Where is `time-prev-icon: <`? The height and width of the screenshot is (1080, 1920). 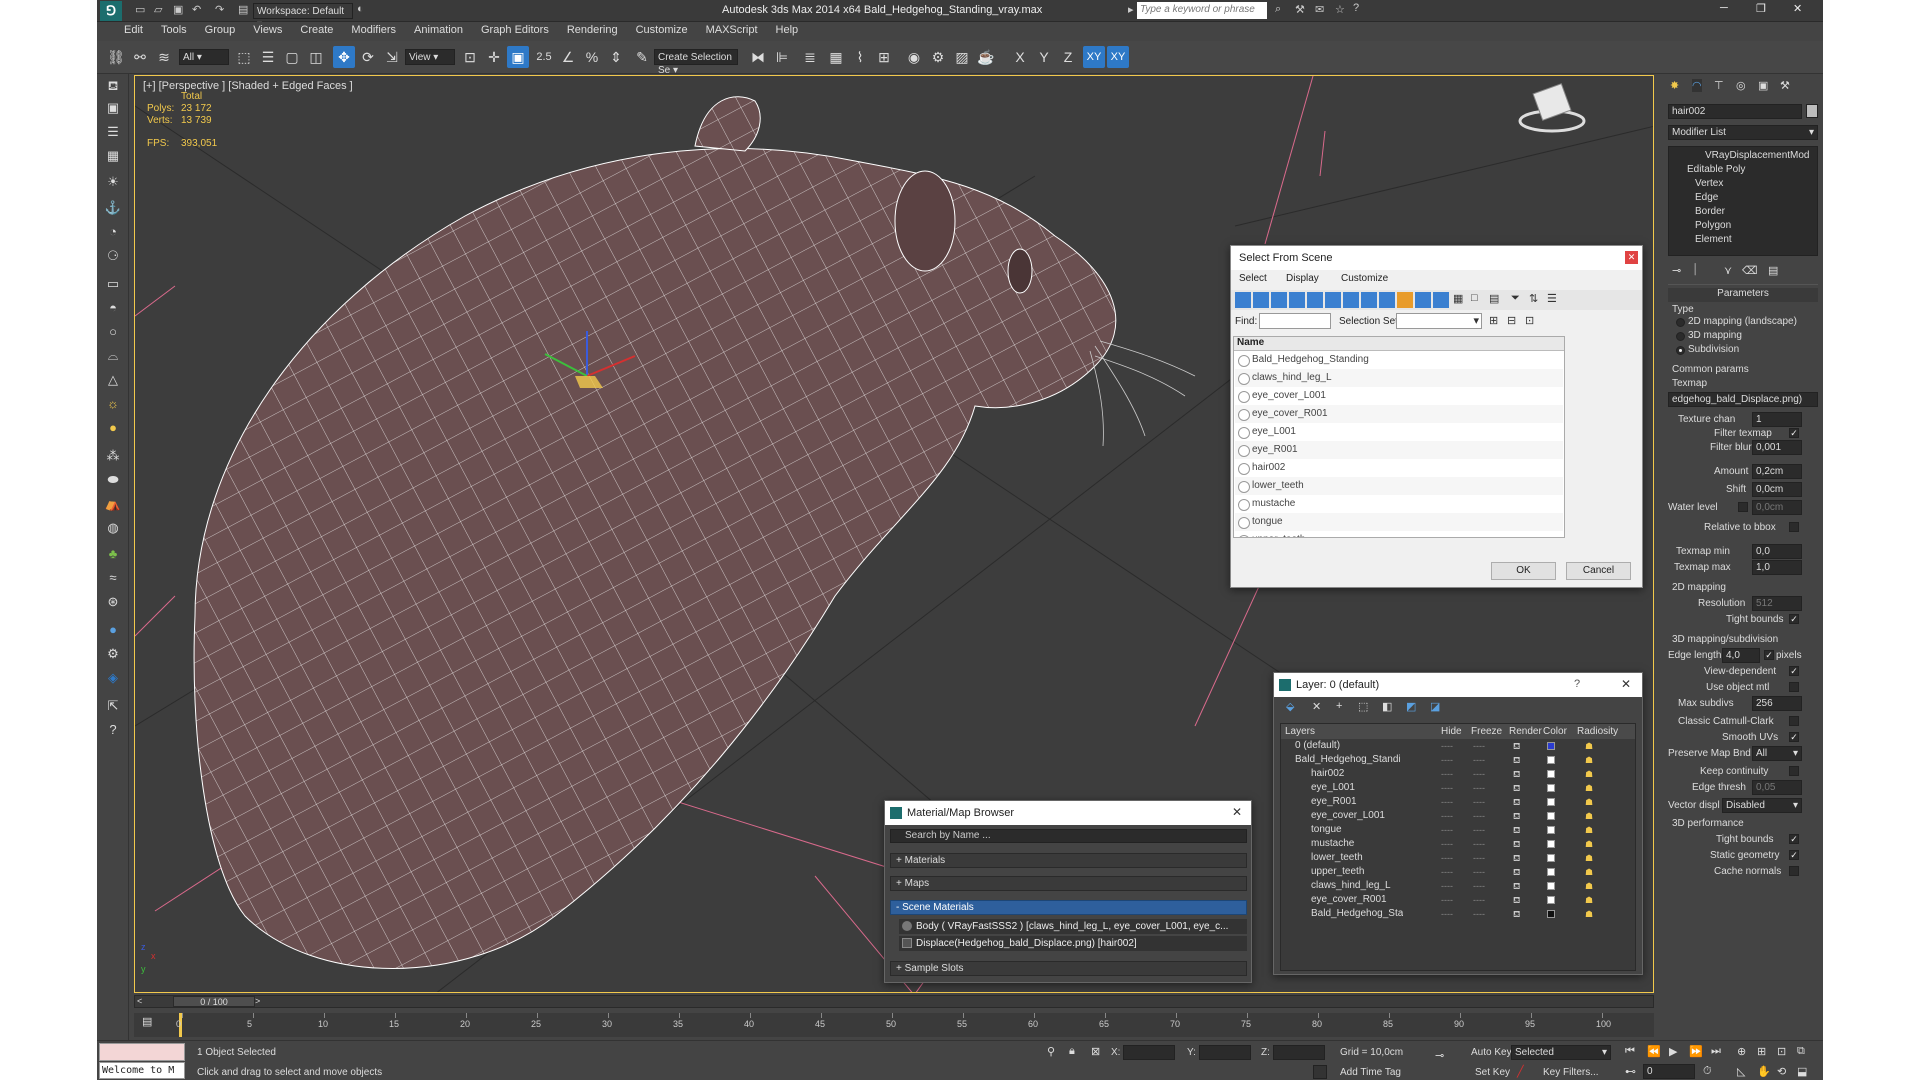
time-prev-icon: < is located at coordinates (139, 1001).